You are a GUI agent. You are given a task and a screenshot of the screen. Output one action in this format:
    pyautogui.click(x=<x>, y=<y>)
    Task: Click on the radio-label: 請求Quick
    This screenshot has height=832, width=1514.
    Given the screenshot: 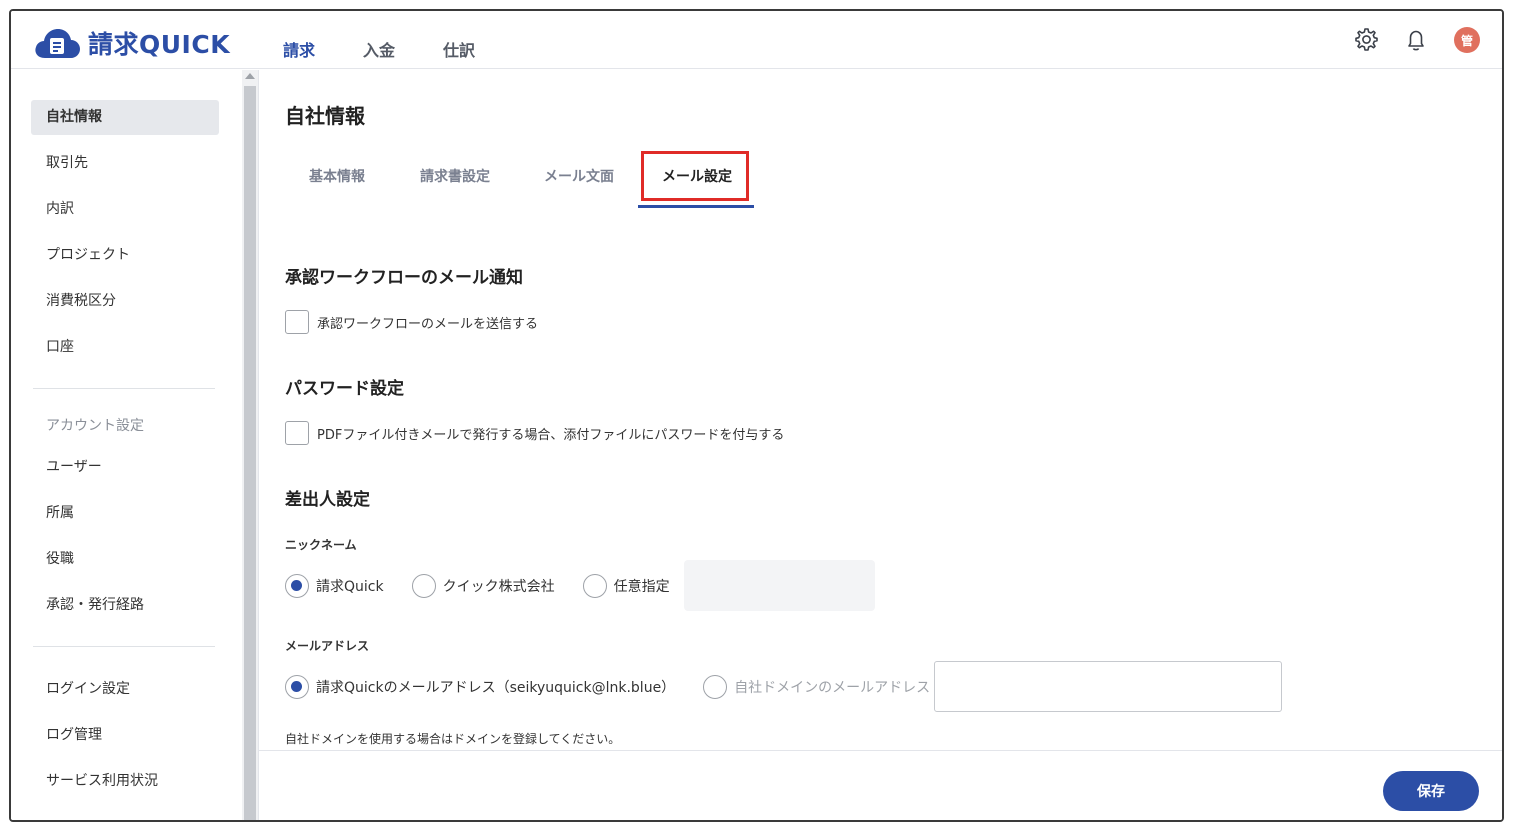 What is the action you would take?
    pyautogui.click(x=350, y=586)
    